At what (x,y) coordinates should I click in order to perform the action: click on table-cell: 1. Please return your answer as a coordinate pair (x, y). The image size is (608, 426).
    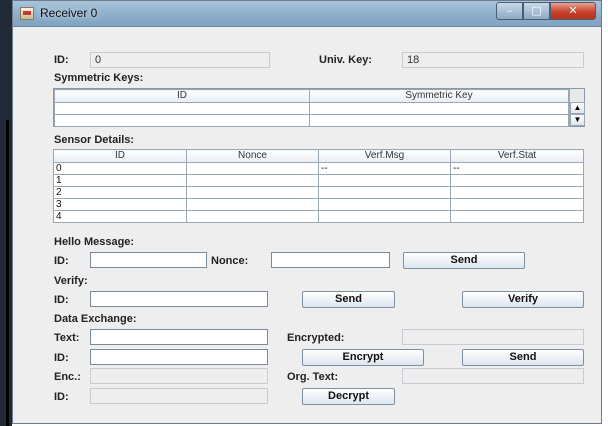
    Looking at the image, I should click on (120, 180).